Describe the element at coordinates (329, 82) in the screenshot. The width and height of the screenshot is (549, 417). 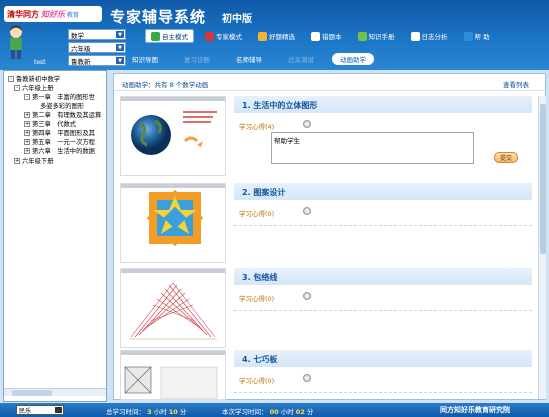
I see `panel-header: 动画助学：共有 8 个数学动画 查看列表` at that location.